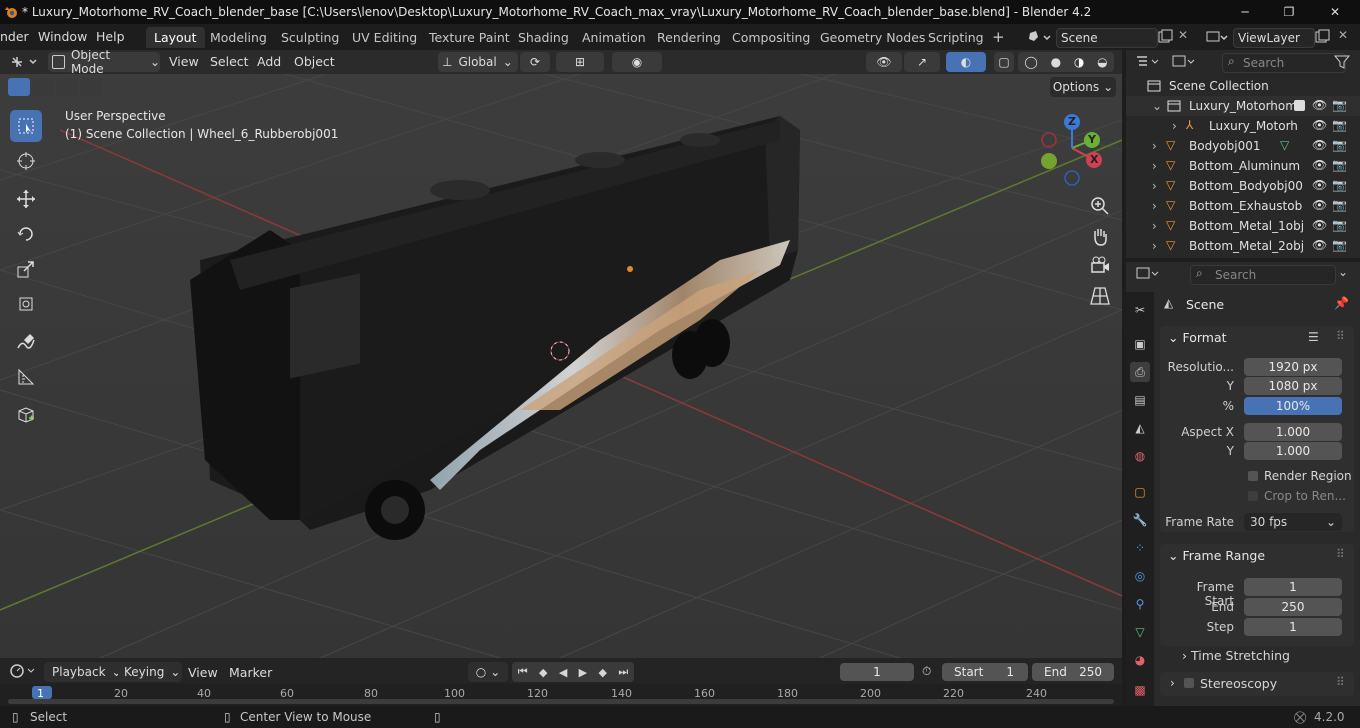  What do you see at coordinates (1189, 683) in the screenshot?
I see `stereoscopy-checkbox` at bounding box center [1189, 683].